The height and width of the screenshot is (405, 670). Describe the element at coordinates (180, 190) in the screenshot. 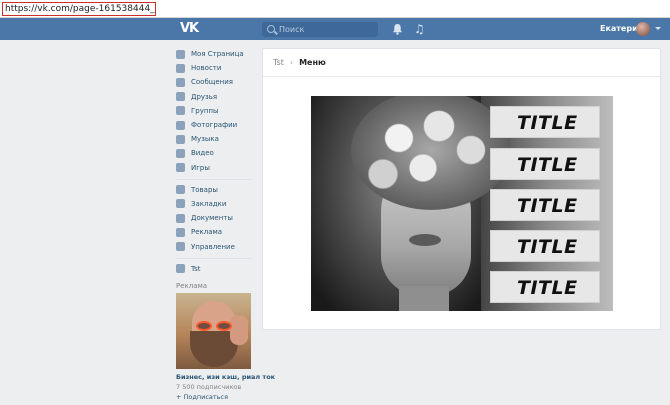

I see `shop-icon` at that location.